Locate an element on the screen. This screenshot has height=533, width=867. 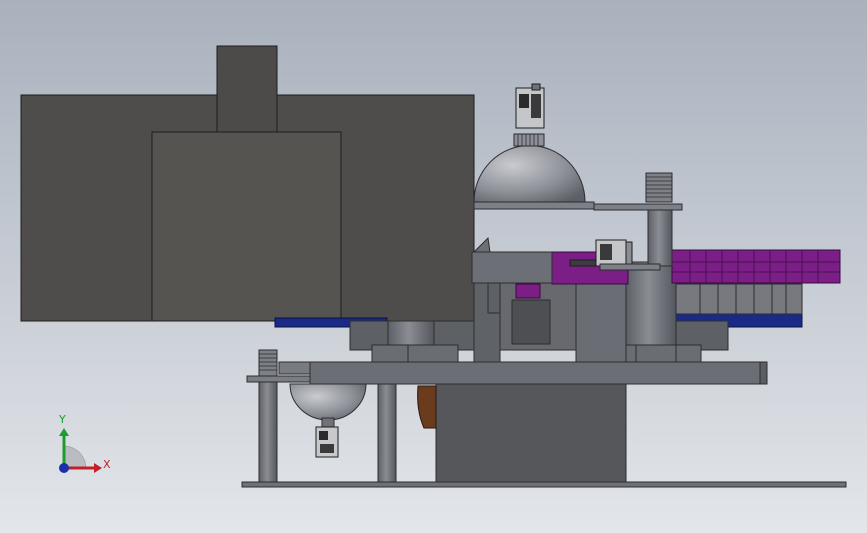
floor-rail is located at coordinates (544, 484).